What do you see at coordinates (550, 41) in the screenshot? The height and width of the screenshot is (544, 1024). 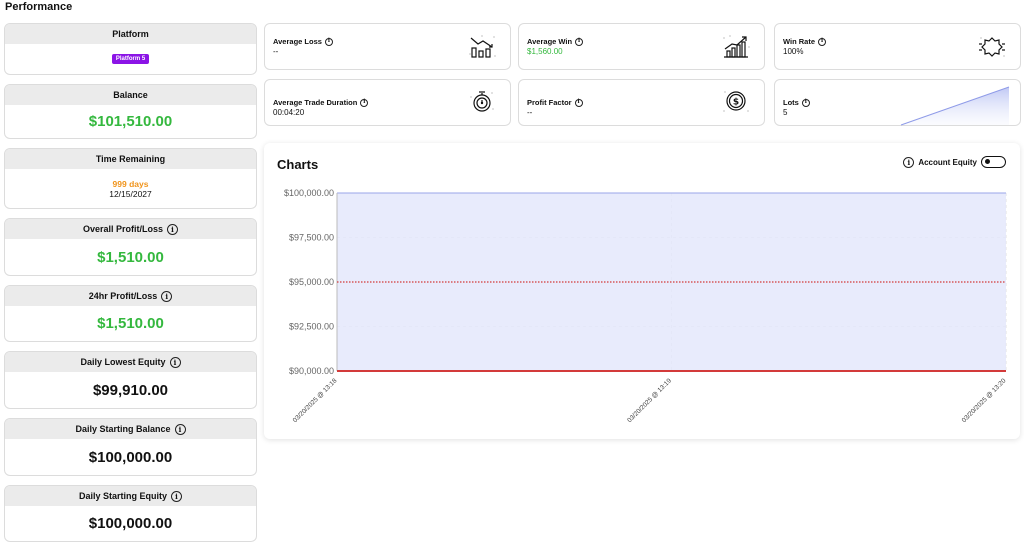 I see `average-win-label: Average Win` at bounding box center [550, 41].